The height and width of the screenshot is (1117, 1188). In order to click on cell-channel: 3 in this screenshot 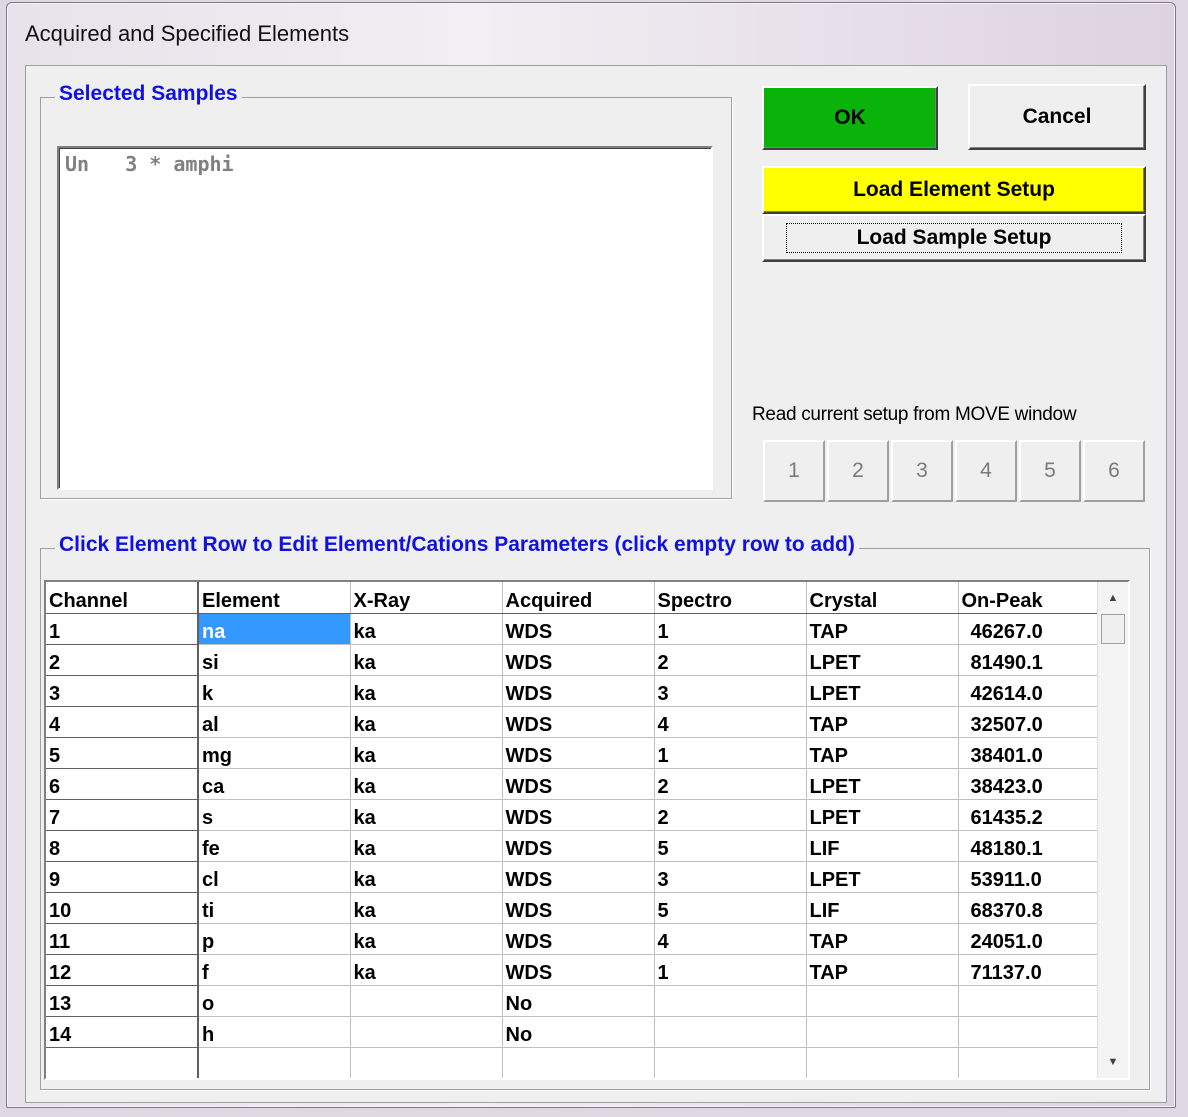, I will do `click(122, 691)`.